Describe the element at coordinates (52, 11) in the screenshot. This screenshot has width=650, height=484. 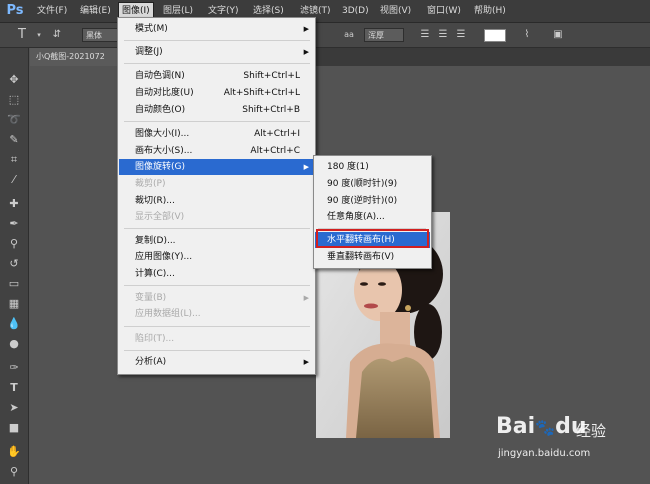
I see `menu-file: 文件(F)` at that location.